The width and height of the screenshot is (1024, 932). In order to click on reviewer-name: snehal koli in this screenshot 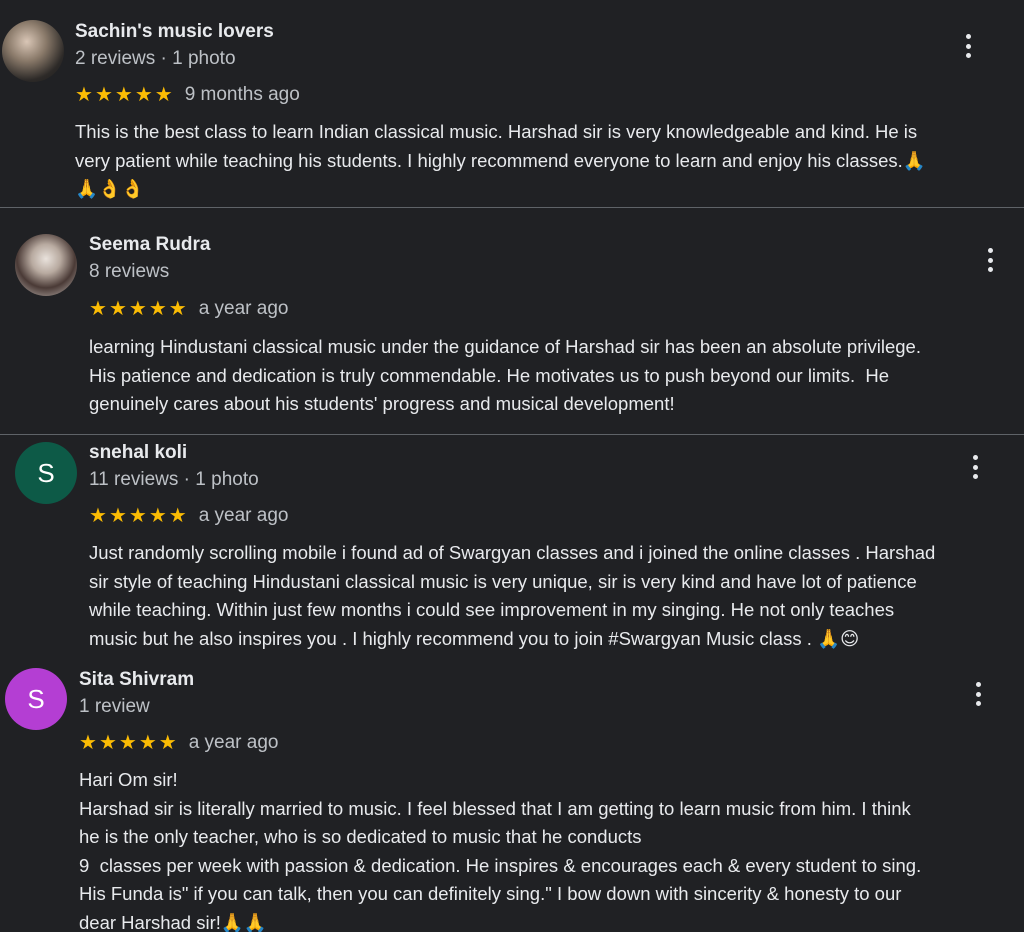, I will do `click(138, 453)`.